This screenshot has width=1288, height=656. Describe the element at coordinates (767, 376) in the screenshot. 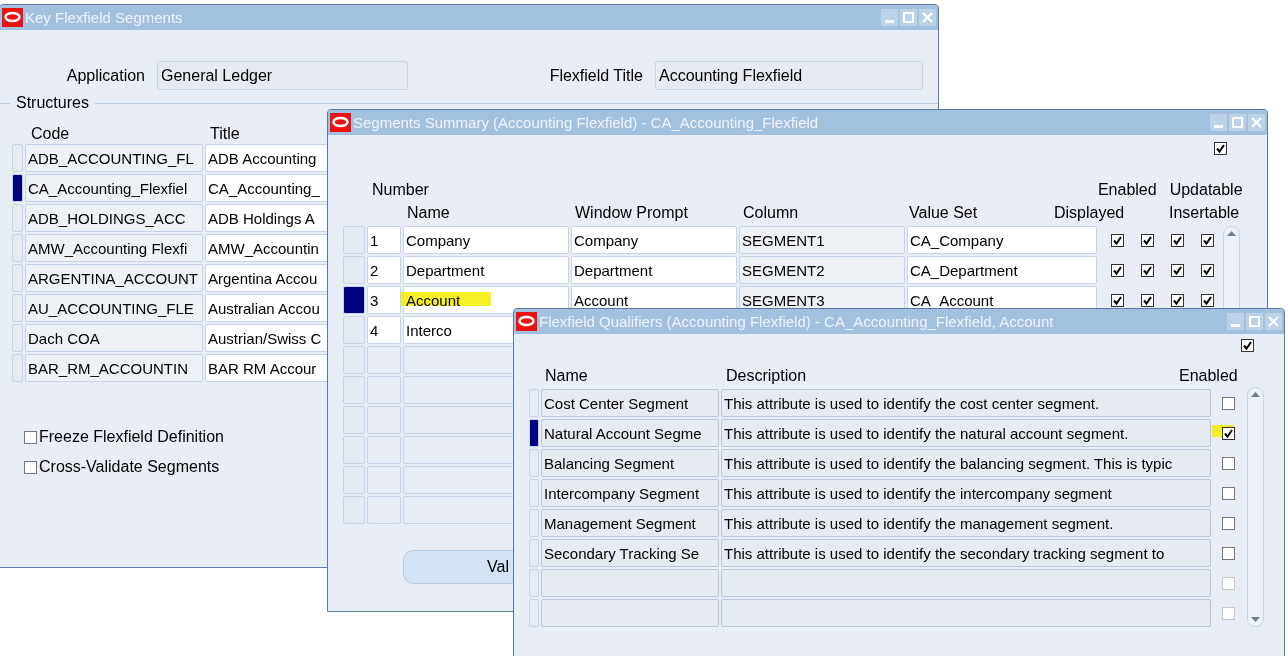

I see `column-header: Description` at that location.